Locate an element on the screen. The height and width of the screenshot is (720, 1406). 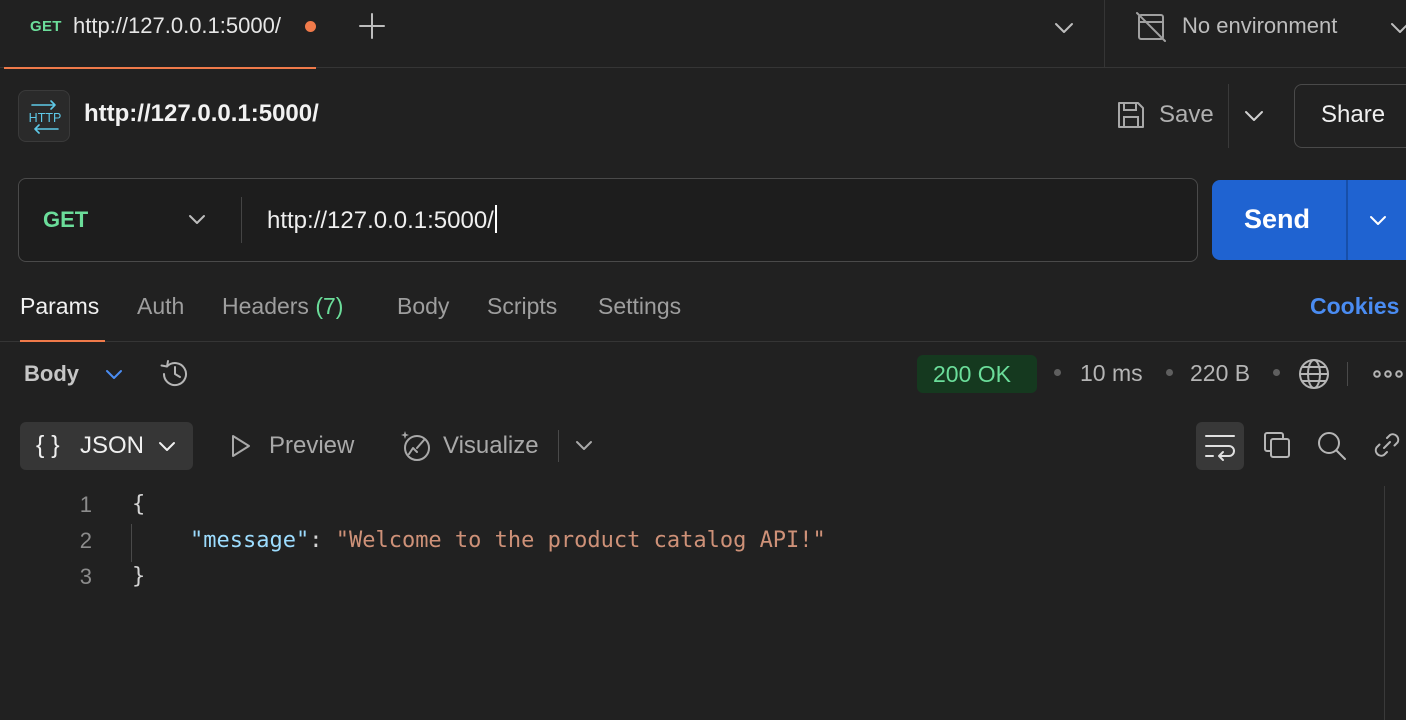
tab-title: http://127.0.0.1:5000/ is located at coordinates (177, 25).